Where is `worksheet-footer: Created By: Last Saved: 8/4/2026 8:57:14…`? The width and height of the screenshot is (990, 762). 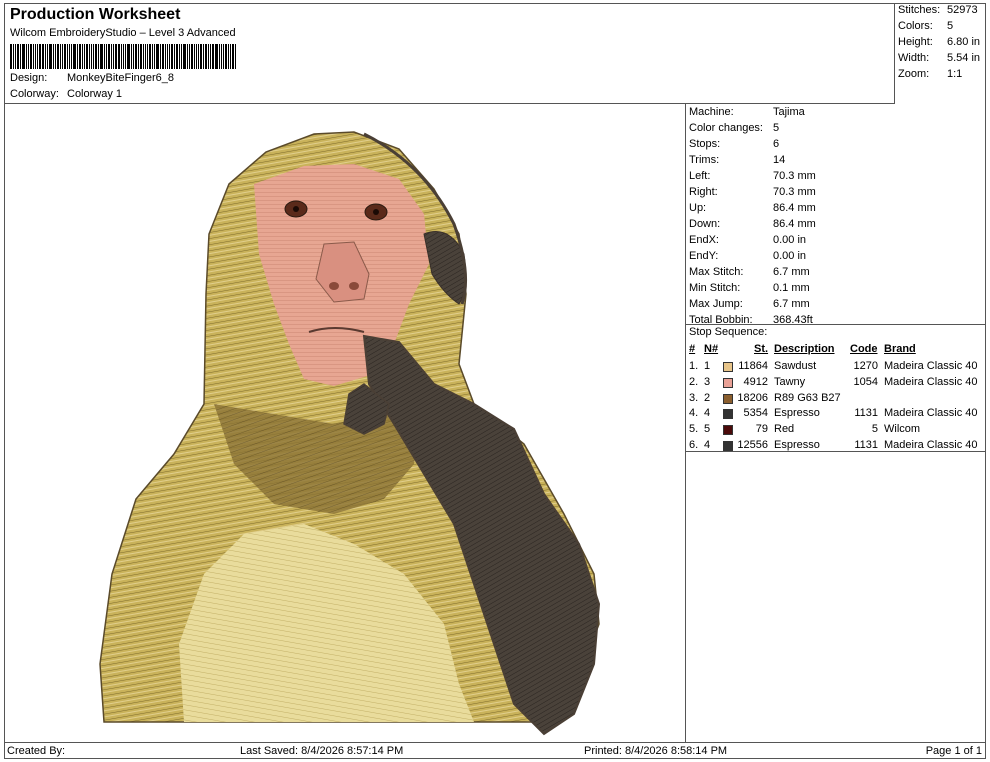
worksheet-footer: Created By: Last Saved: 8/4/2026 8:57:14… is located at coordinates (495, 750).